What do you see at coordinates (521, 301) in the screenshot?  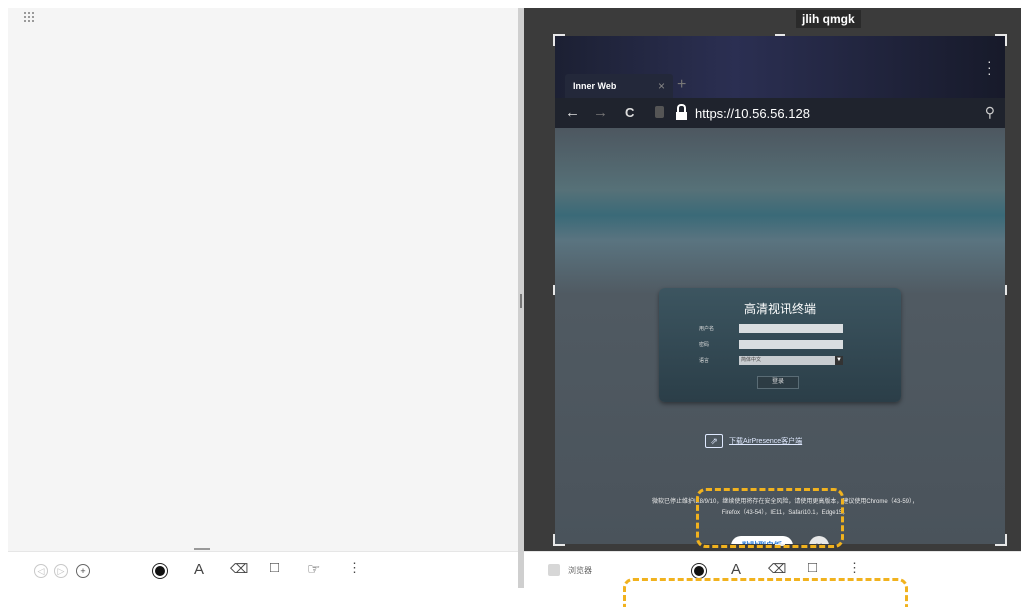 I see `divider-grip` at bounding box center [521, 301].